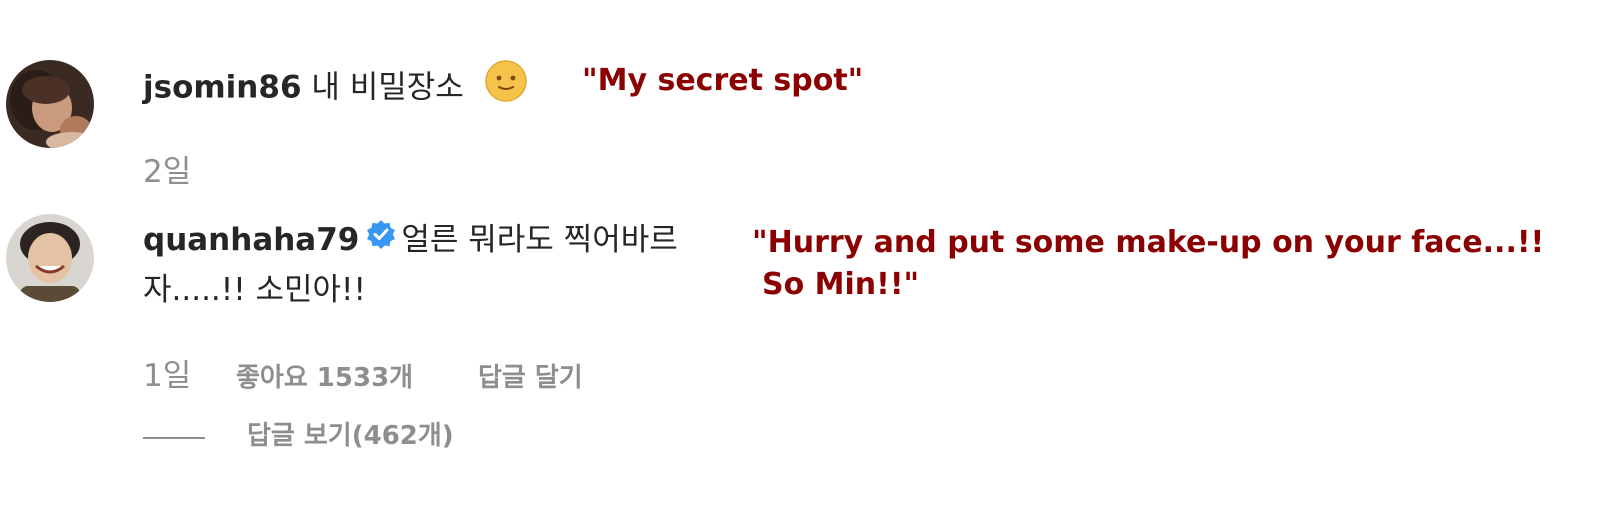 Image resolution: width=1600 pixels, height=520 pixels. I want to click on comment-text-part-1: 얼른 뭐라도 찍어바르, so click(539, 240).